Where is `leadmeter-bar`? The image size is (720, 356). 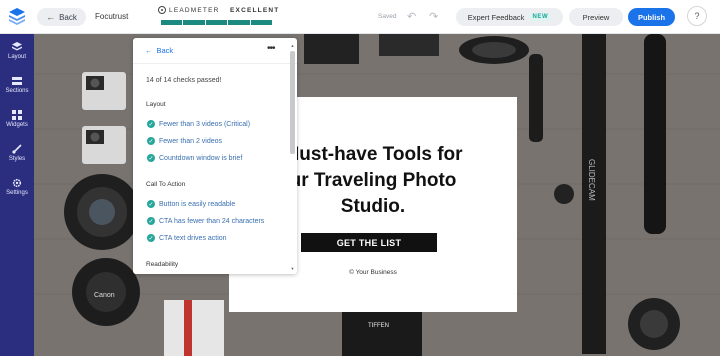
leadmeter-bar is located at coordinates (217, 22).